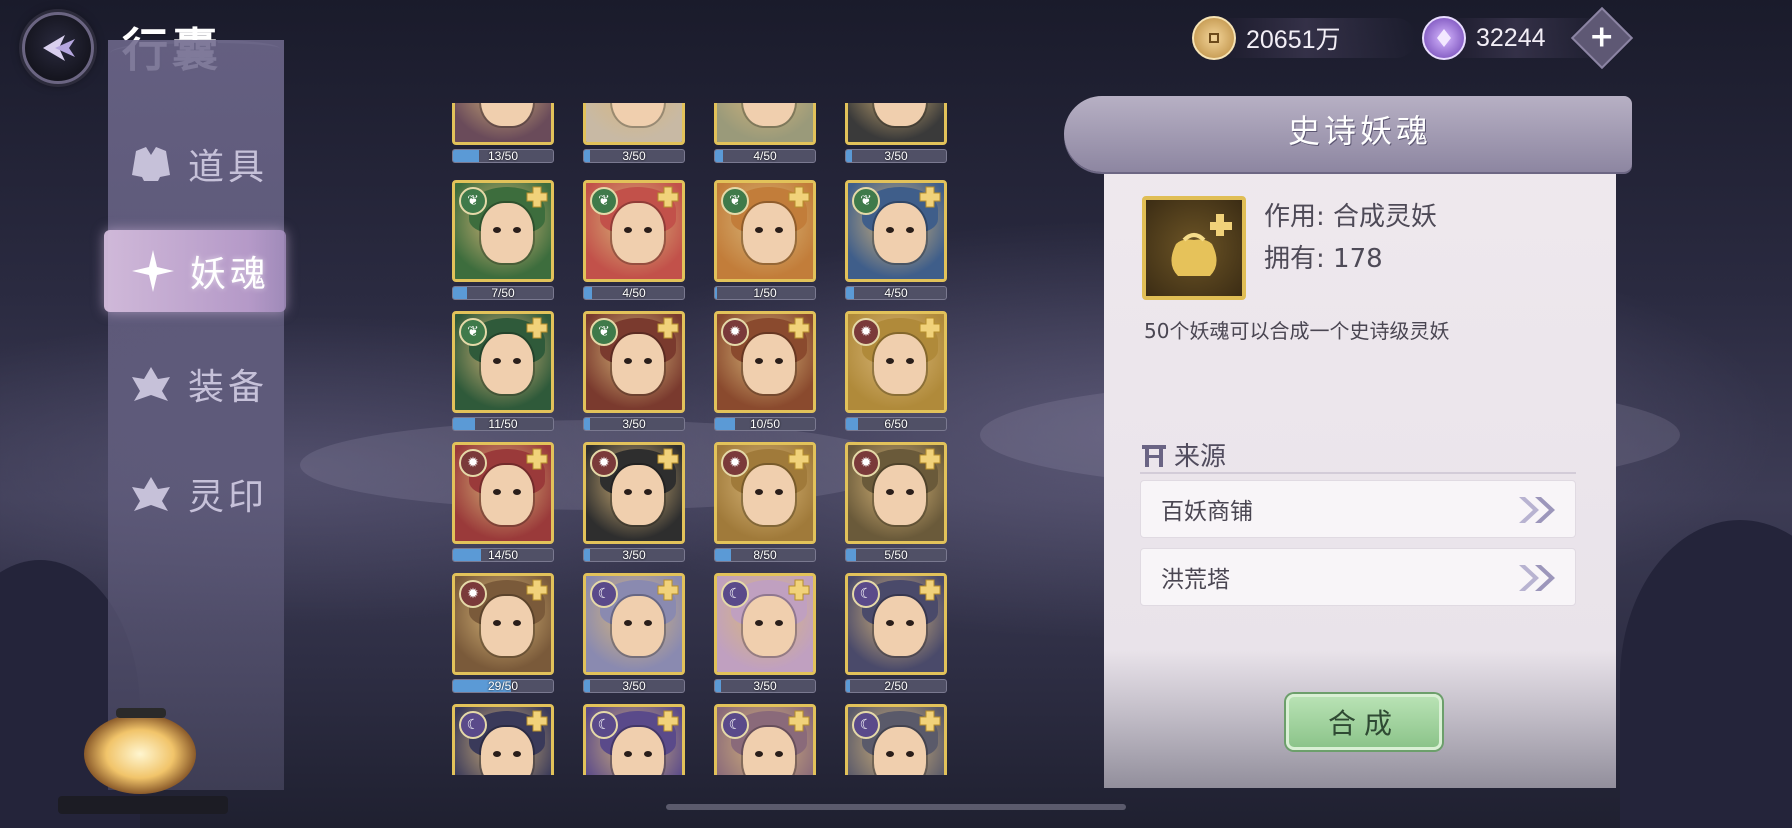  Describe the element at coordinates (1364, 722) in the screenshot. I see `compose-button: 合成` at that location.